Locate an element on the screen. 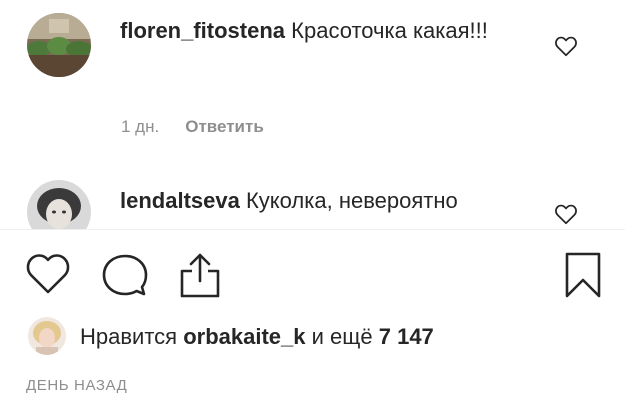  save-button is located at coordinates (583, 277).